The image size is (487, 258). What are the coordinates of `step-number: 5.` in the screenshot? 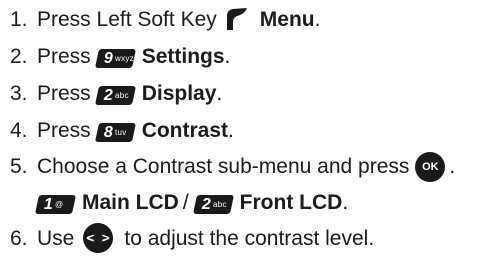 It's located at (19, 166).